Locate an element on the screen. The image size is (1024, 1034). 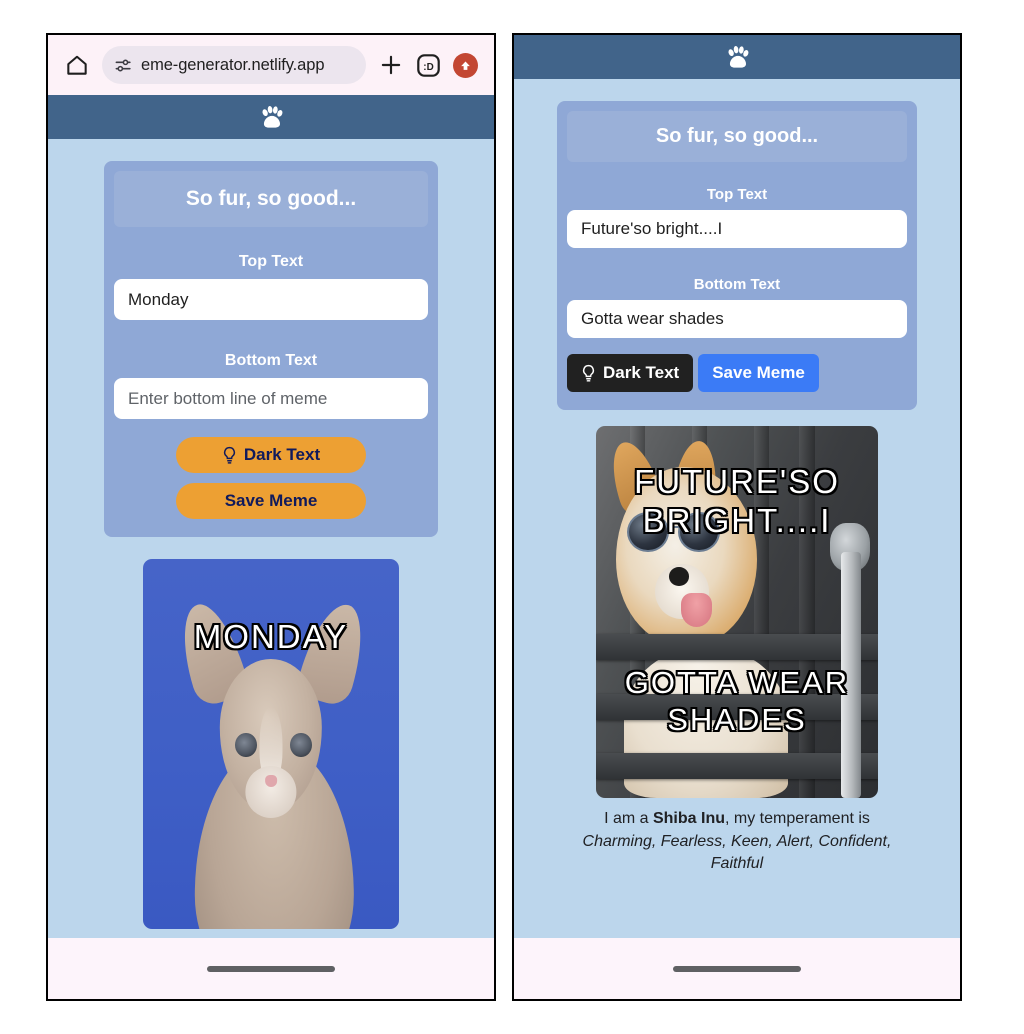
meme-card: FUTURE'SO BRIGHT....I GOTTA WEAR SHADES is located at coordinates (737, 612).